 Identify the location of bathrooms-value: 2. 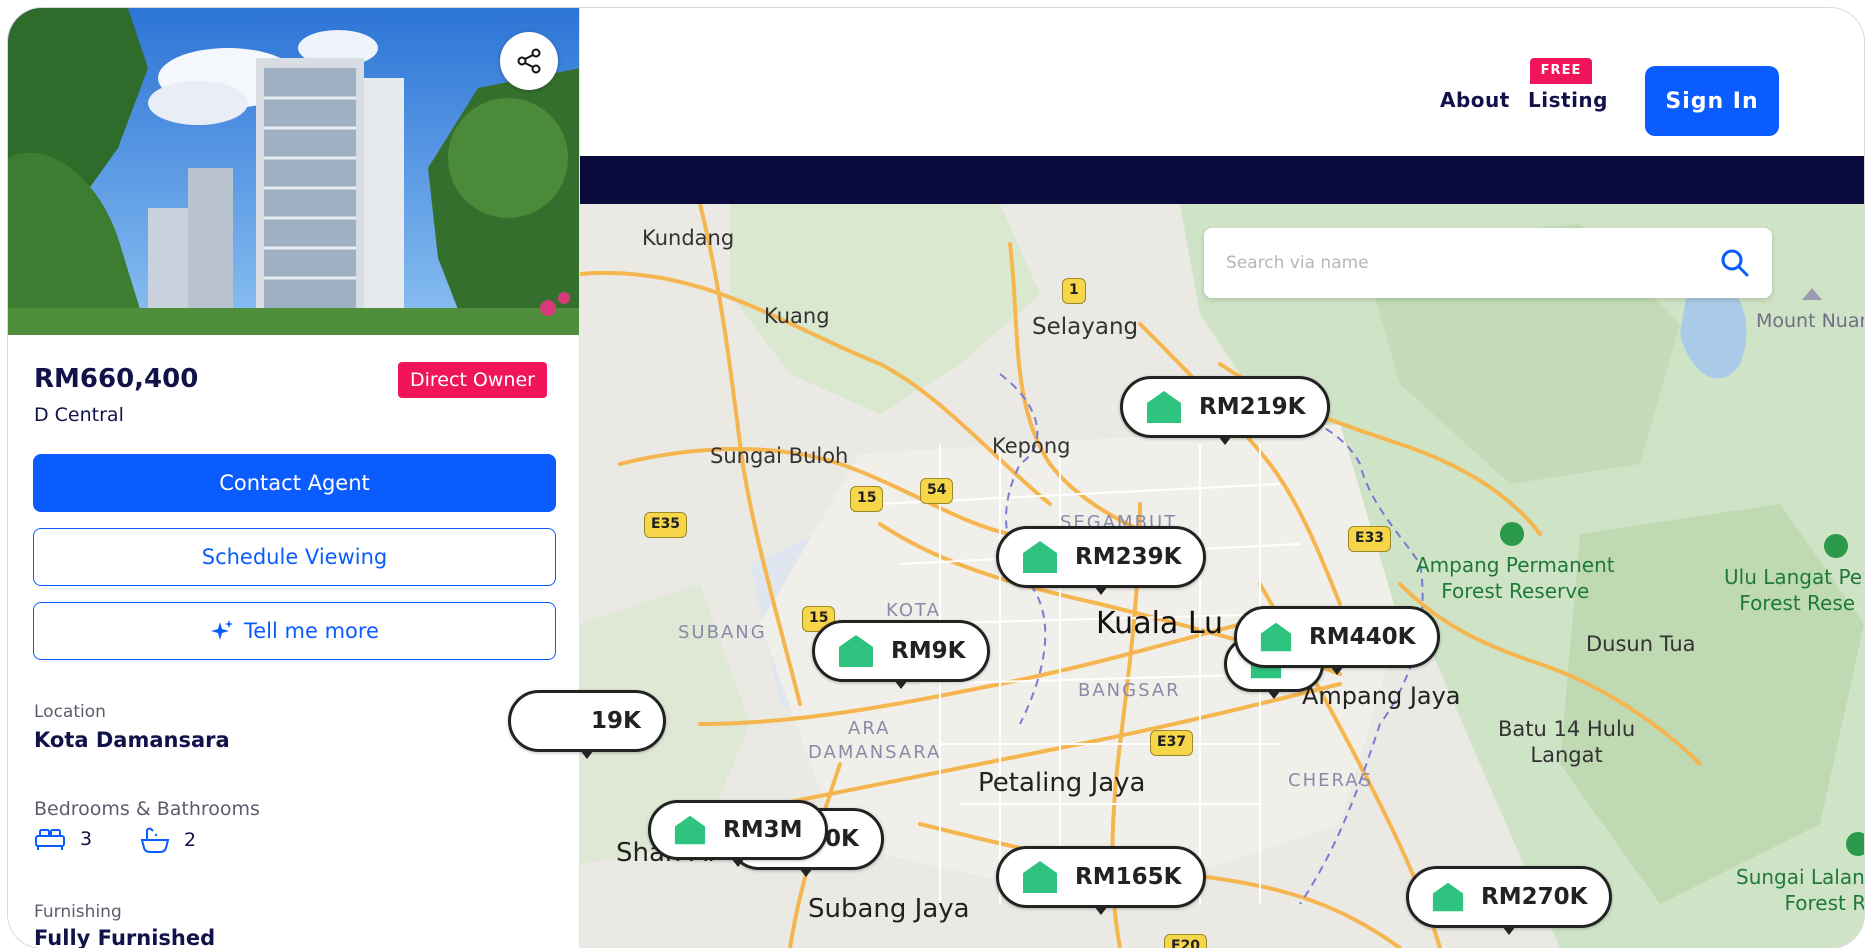
(190, 840).